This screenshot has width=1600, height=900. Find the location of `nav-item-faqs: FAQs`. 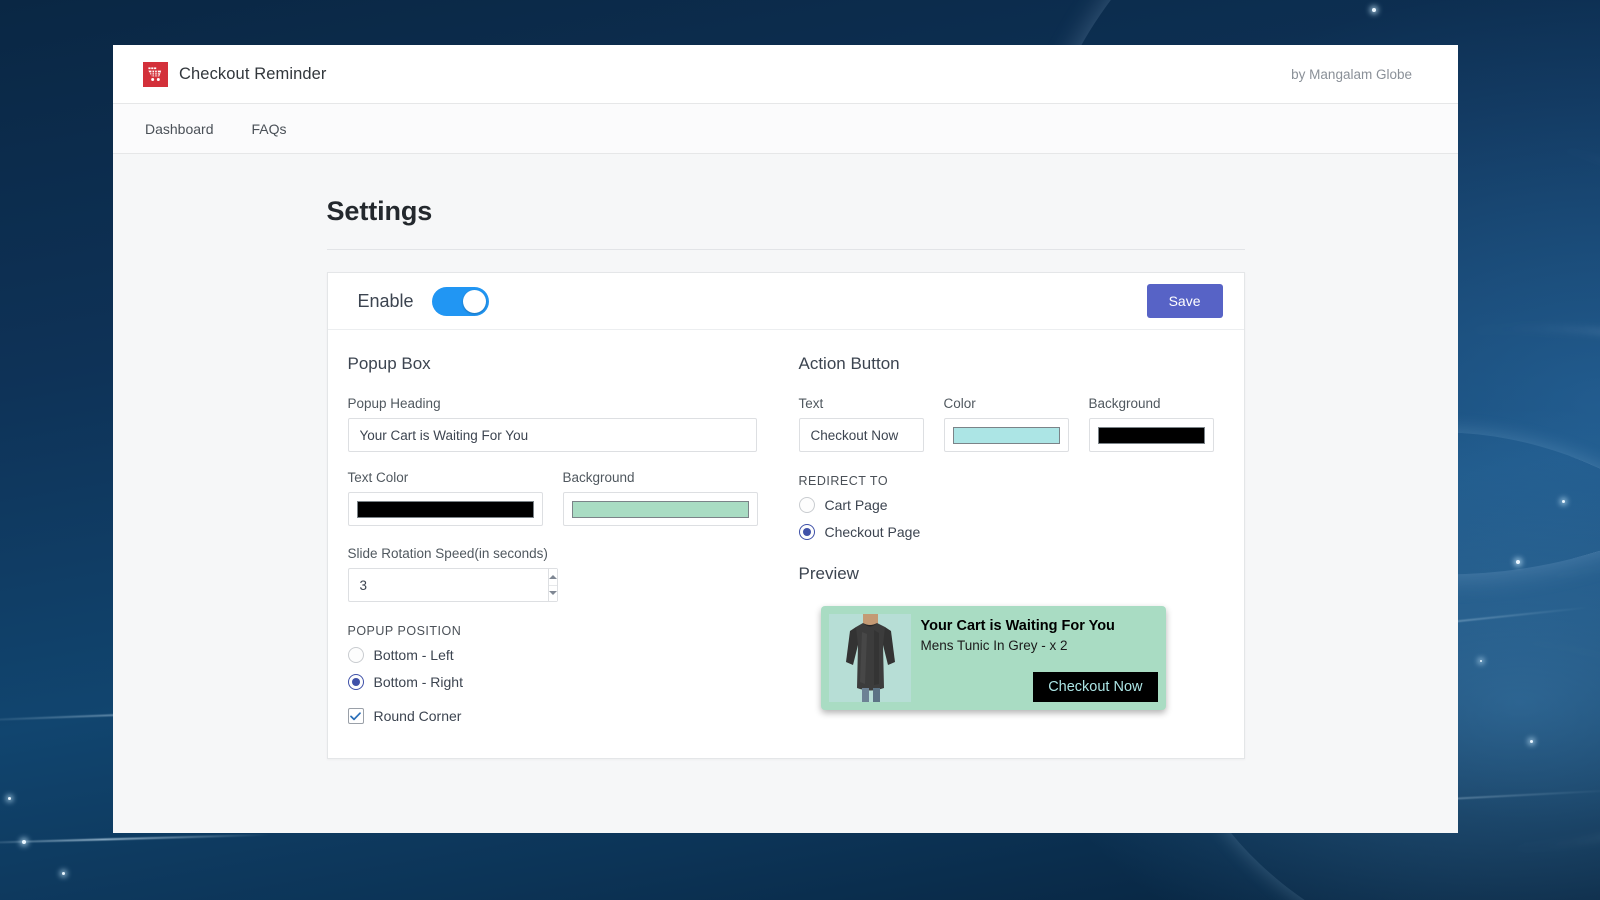

nav-item-faqs: FAQs is located at coordinates (269, 129).